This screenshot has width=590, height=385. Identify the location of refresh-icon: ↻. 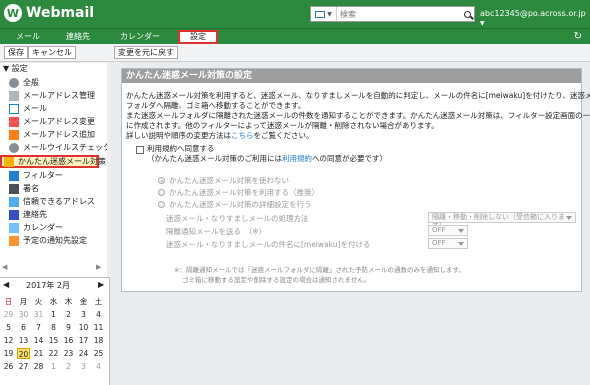
(578, 36).